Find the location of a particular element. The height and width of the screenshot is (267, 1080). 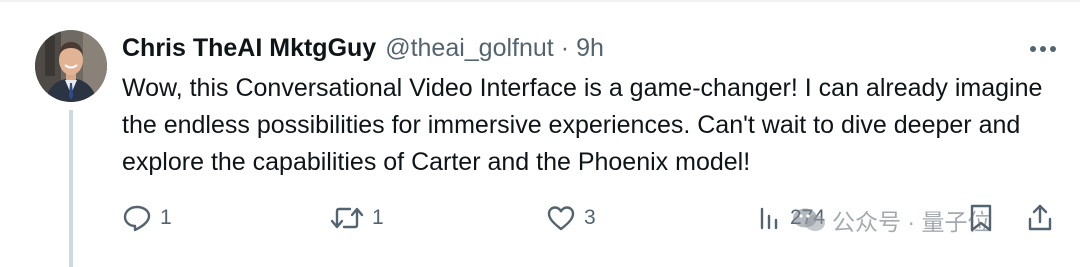

views-count: 274 is located at coordinates (808, 217).